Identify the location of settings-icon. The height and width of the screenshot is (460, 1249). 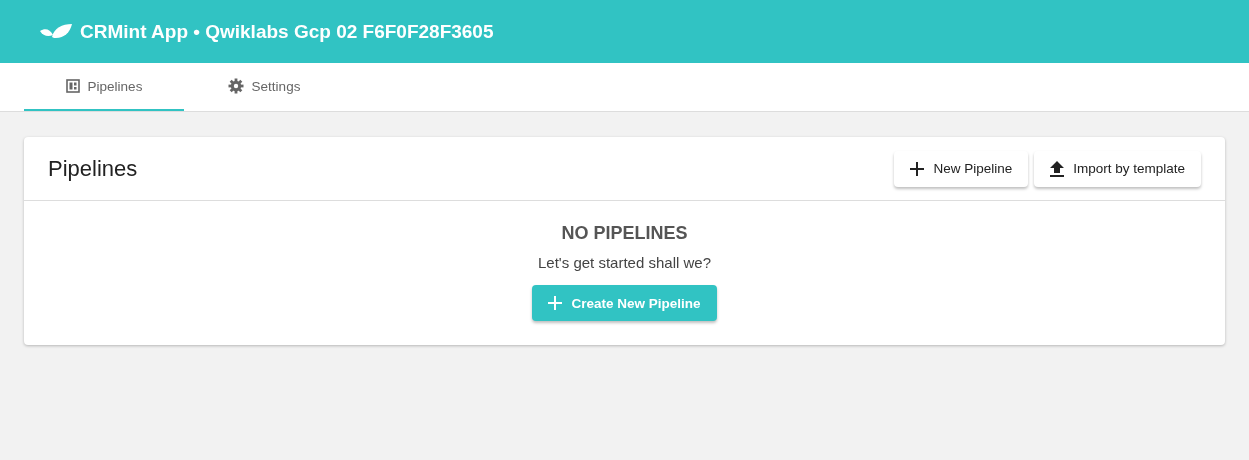
(235, 86).